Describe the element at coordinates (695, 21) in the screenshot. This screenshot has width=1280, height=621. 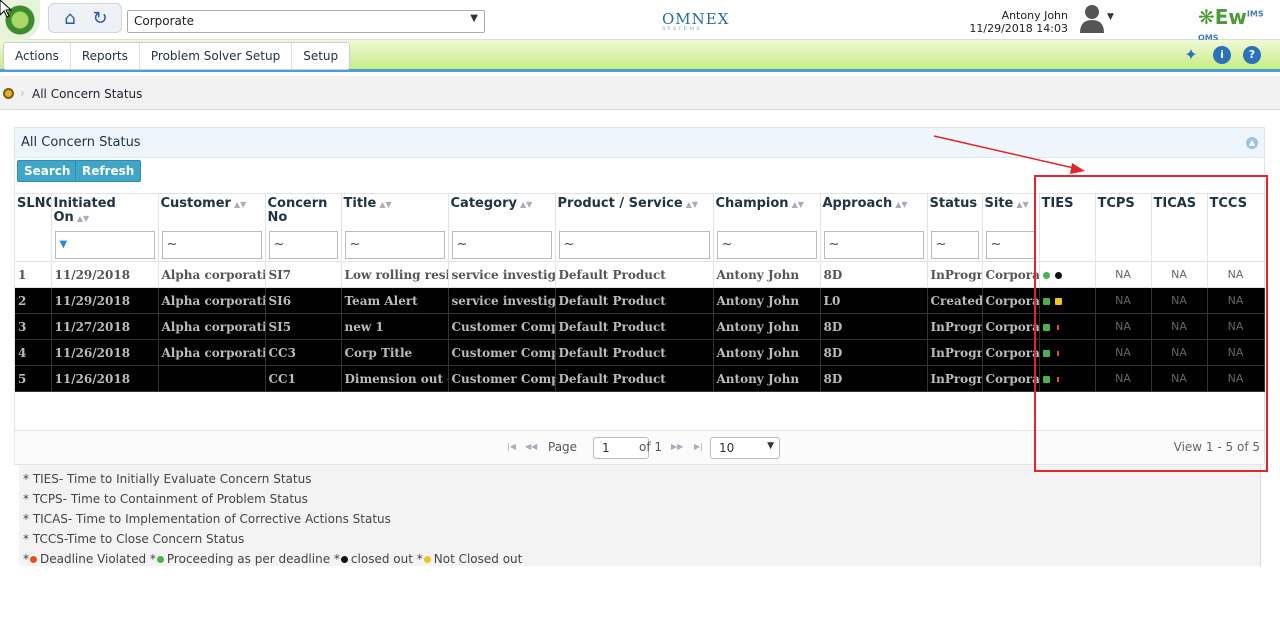
I see `omnex-logo: OMNEX SYSTEMS` at that location.